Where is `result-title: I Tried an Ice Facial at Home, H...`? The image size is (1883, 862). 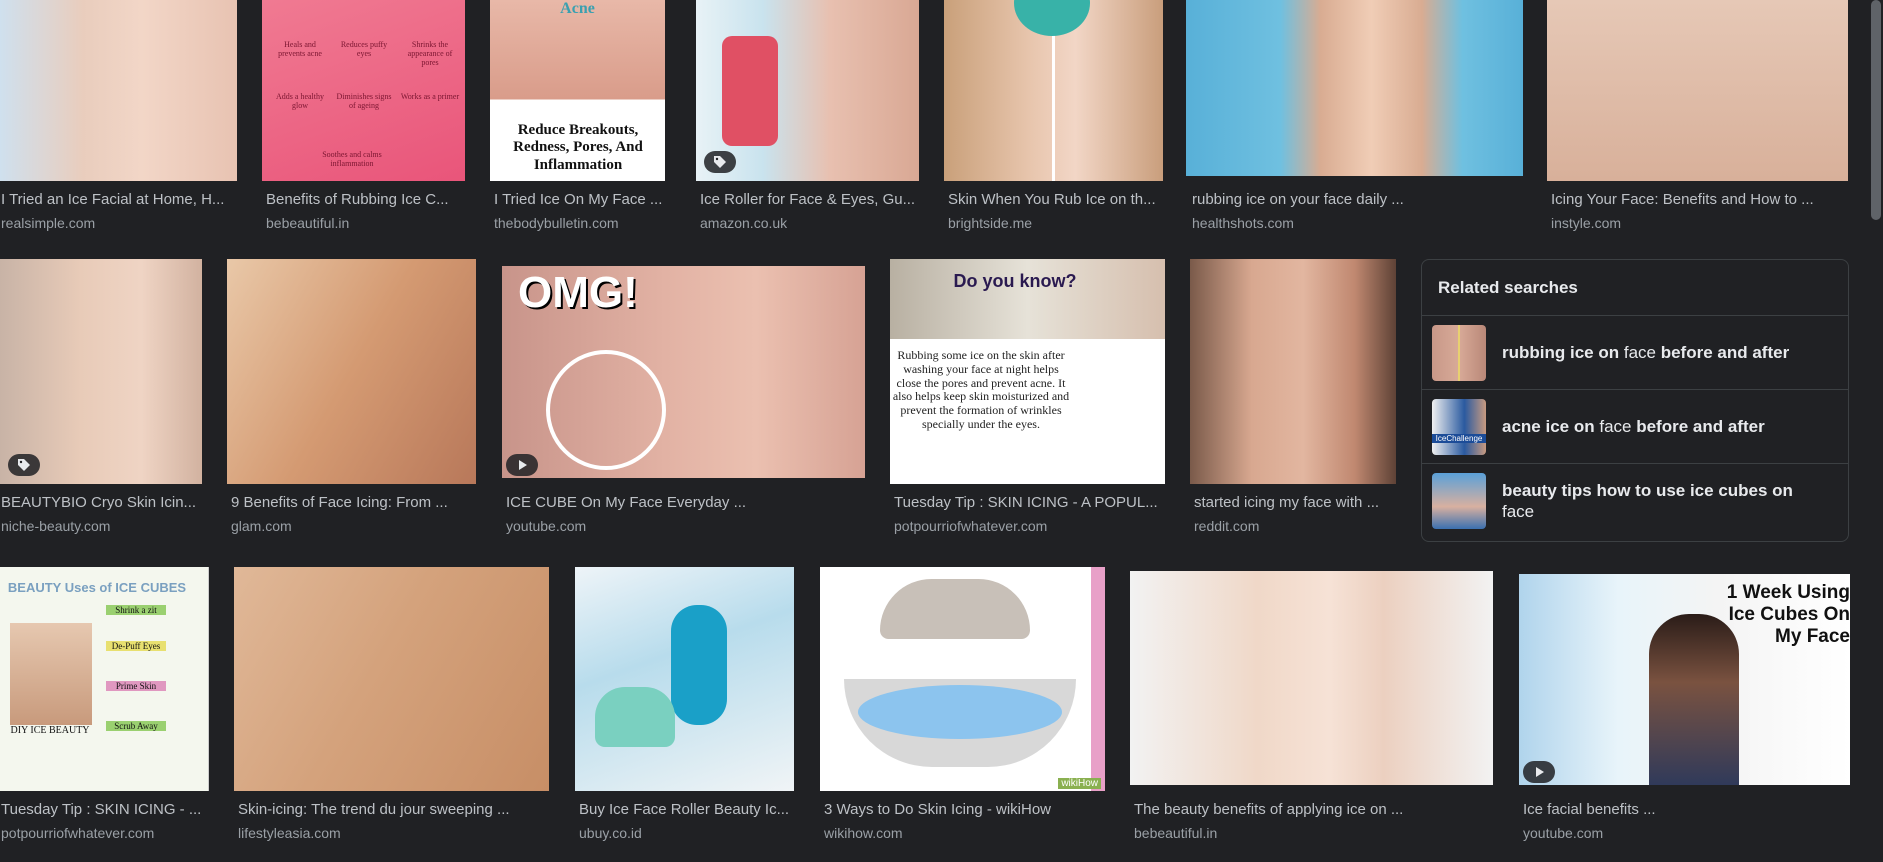
result-title: I Tried an Ice Facial at Home, H... is located at coordinates (116, 199).